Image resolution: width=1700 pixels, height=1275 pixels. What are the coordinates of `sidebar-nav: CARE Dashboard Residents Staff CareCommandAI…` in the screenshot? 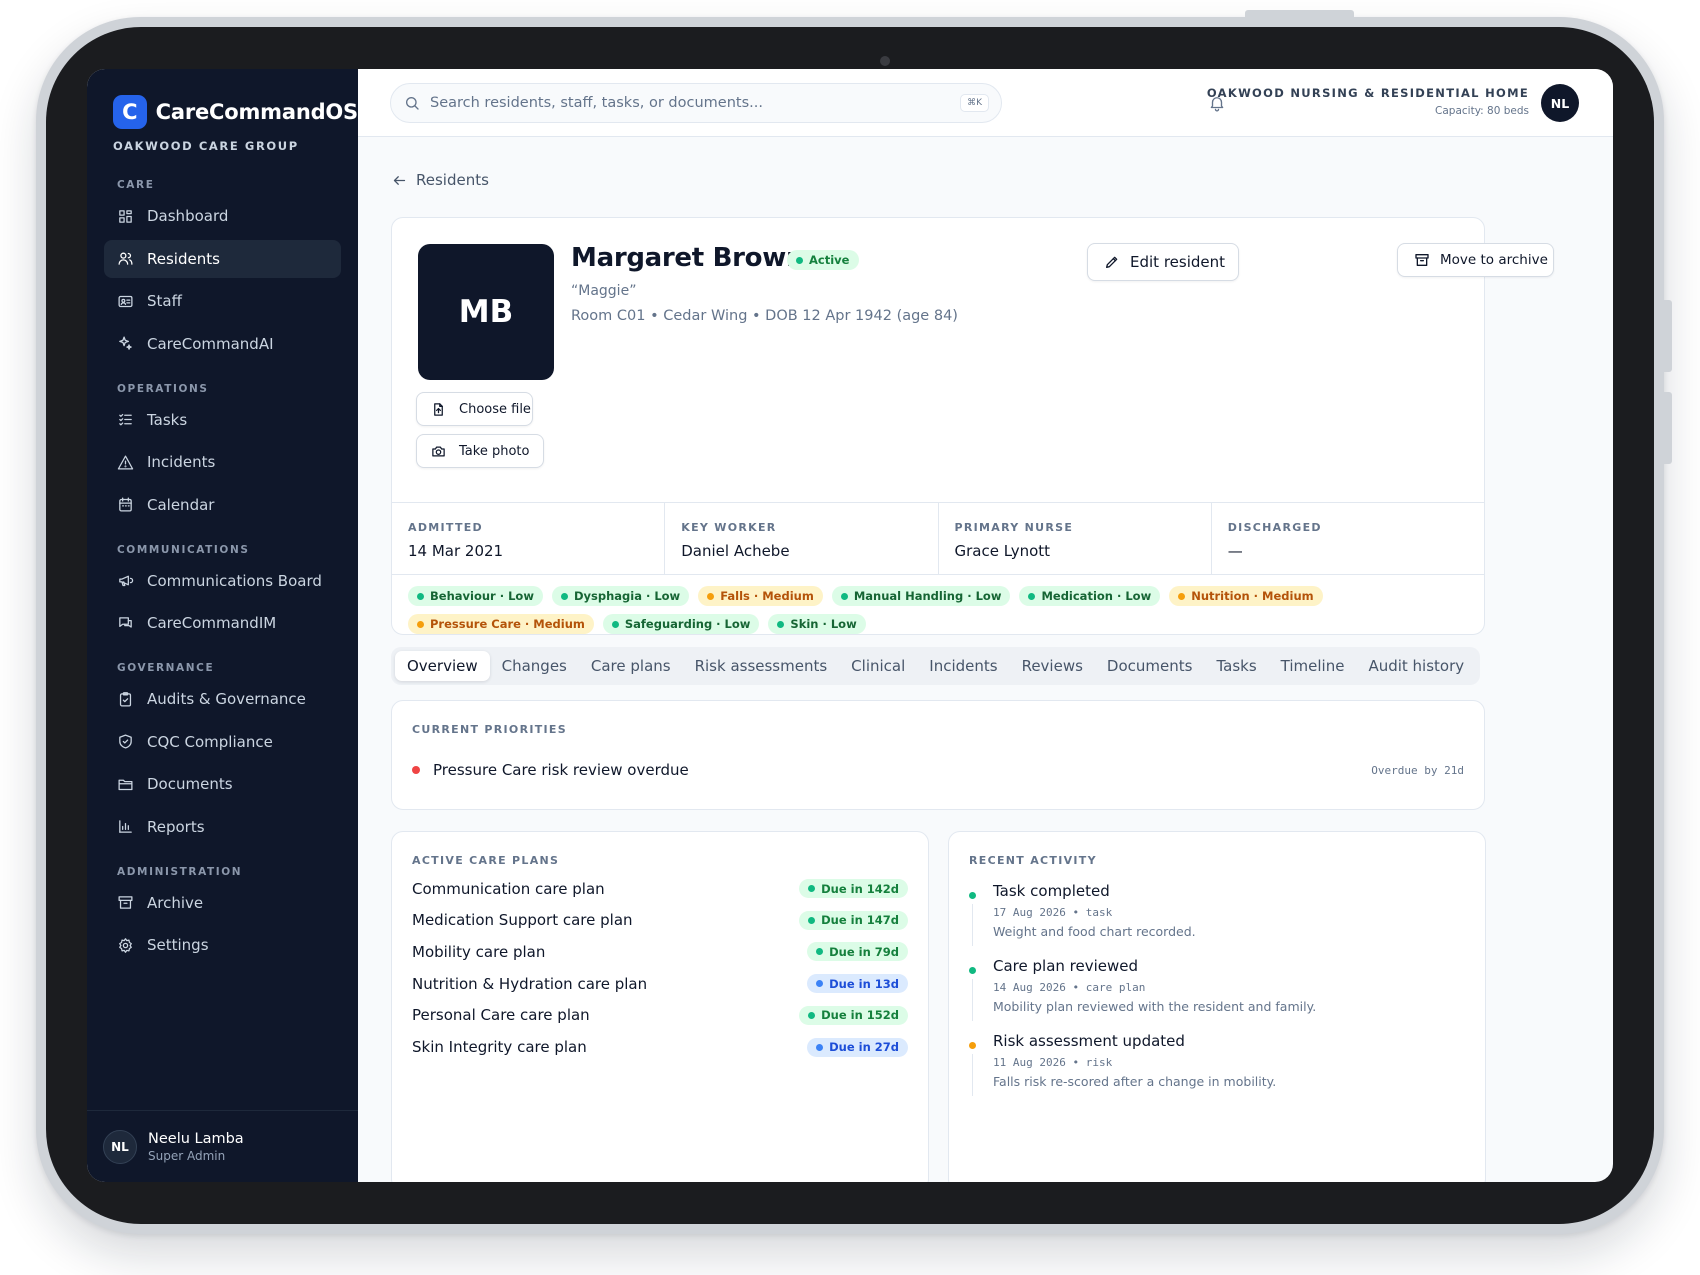 It's located at (222, 571).